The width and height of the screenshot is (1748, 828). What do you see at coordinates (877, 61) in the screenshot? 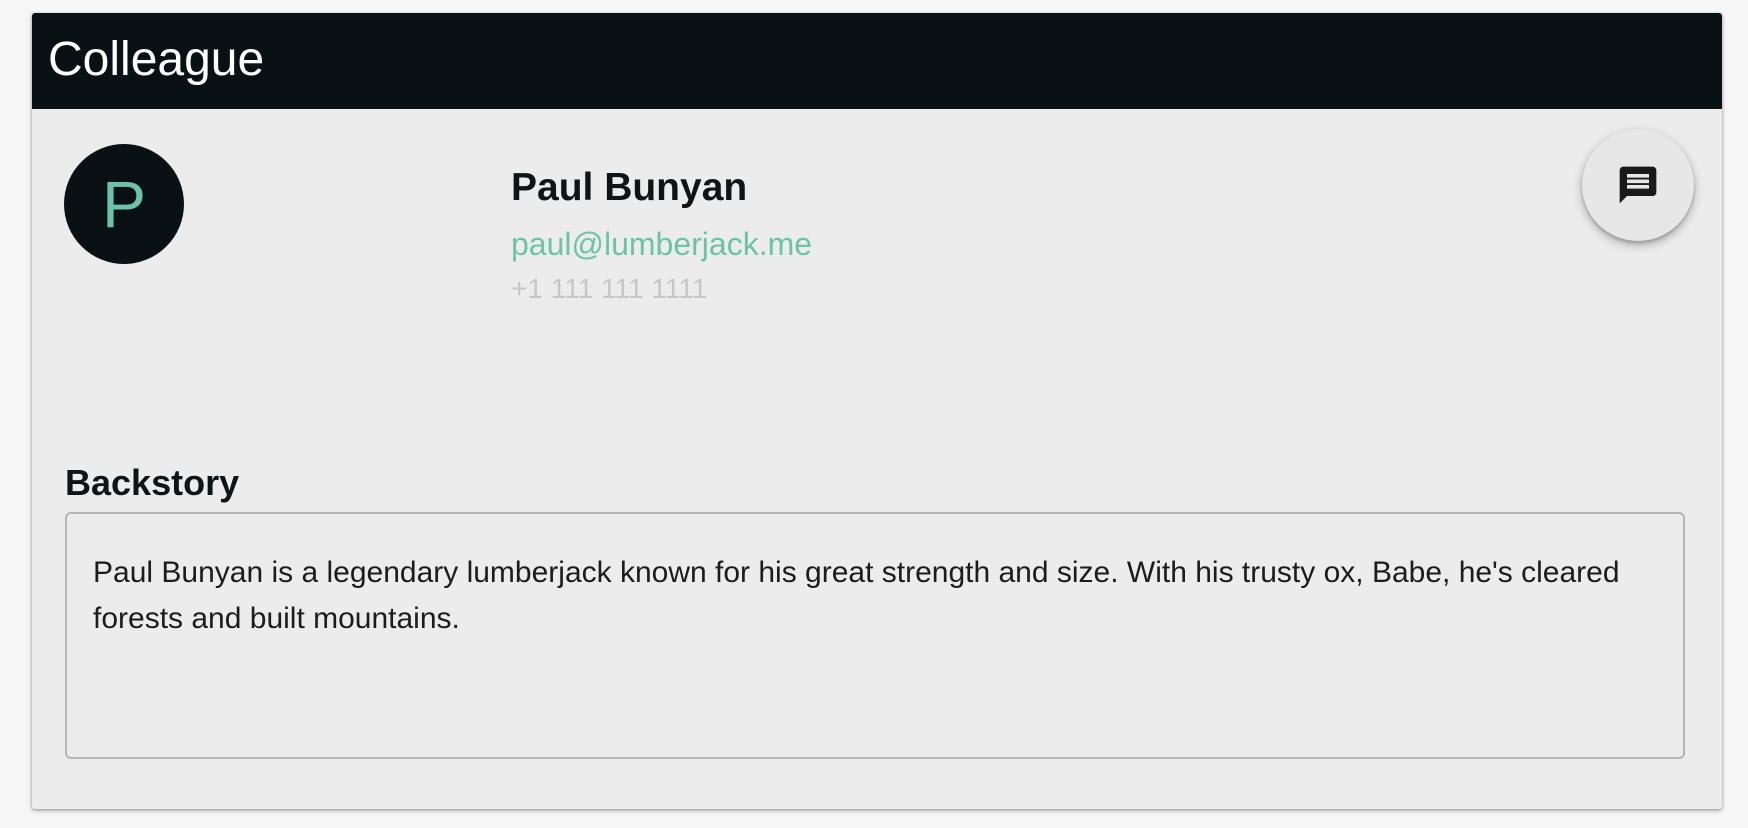
I see `card-header: Colleague` at bounding box center [877, 61].